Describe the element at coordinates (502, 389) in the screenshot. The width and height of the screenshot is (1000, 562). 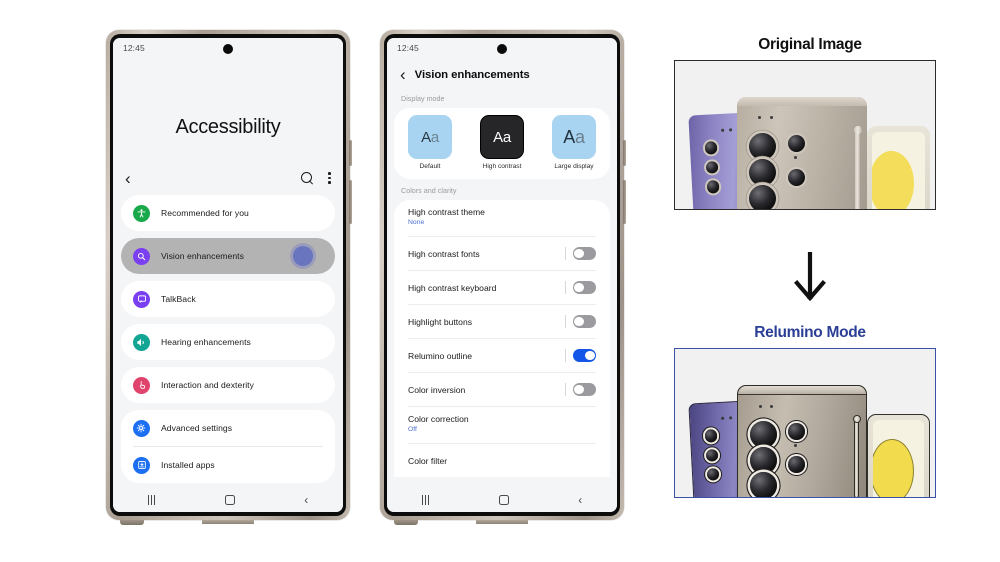
I see `setting-row-color-inversion: Color inversion` at that location.